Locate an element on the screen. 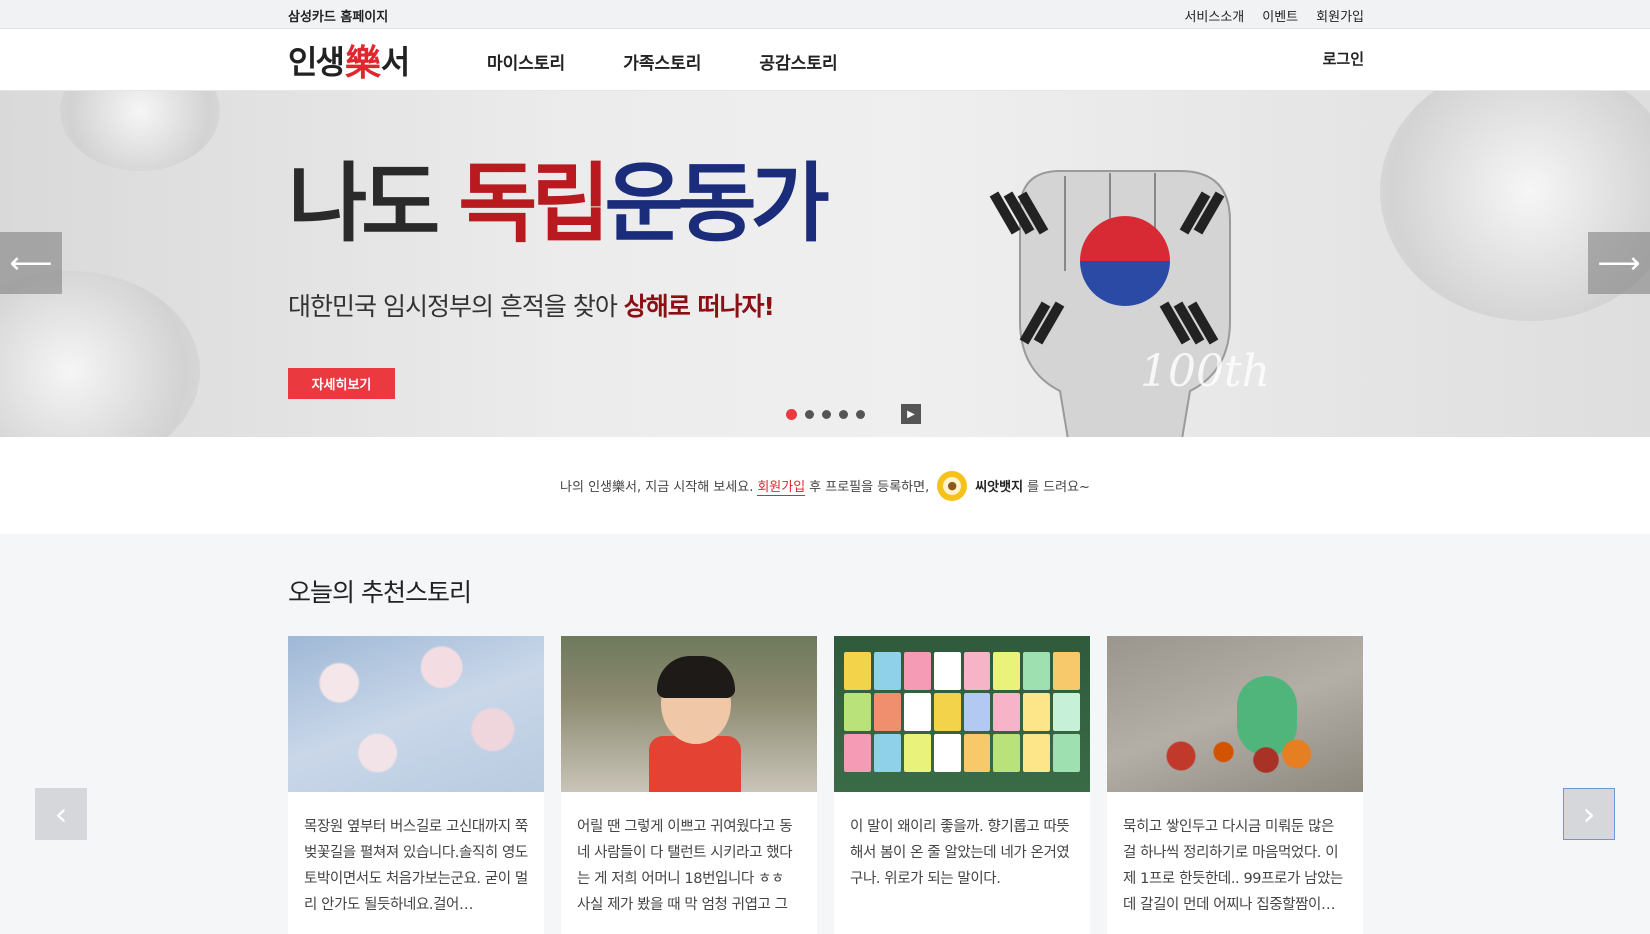 The height and width of the screenshot is (934, 1650). hero-subtitle-prefix: 대한민국 임시정부의 흔적을 찾아 is located at coordinates (456, 306).